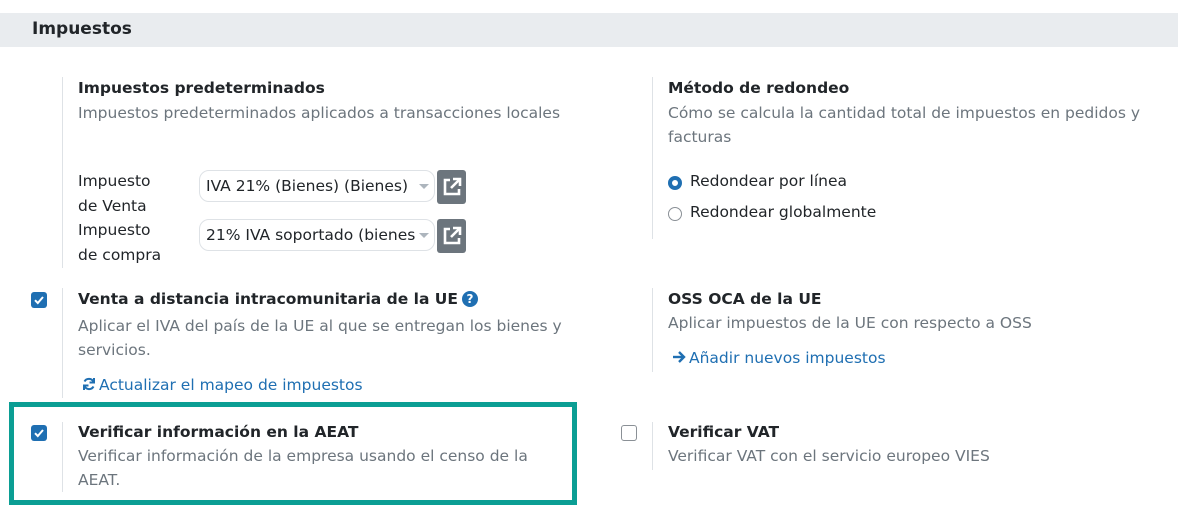  I want to click on purchase-tax-value: 21% IVA soportado (bienes, so click(311, 235).